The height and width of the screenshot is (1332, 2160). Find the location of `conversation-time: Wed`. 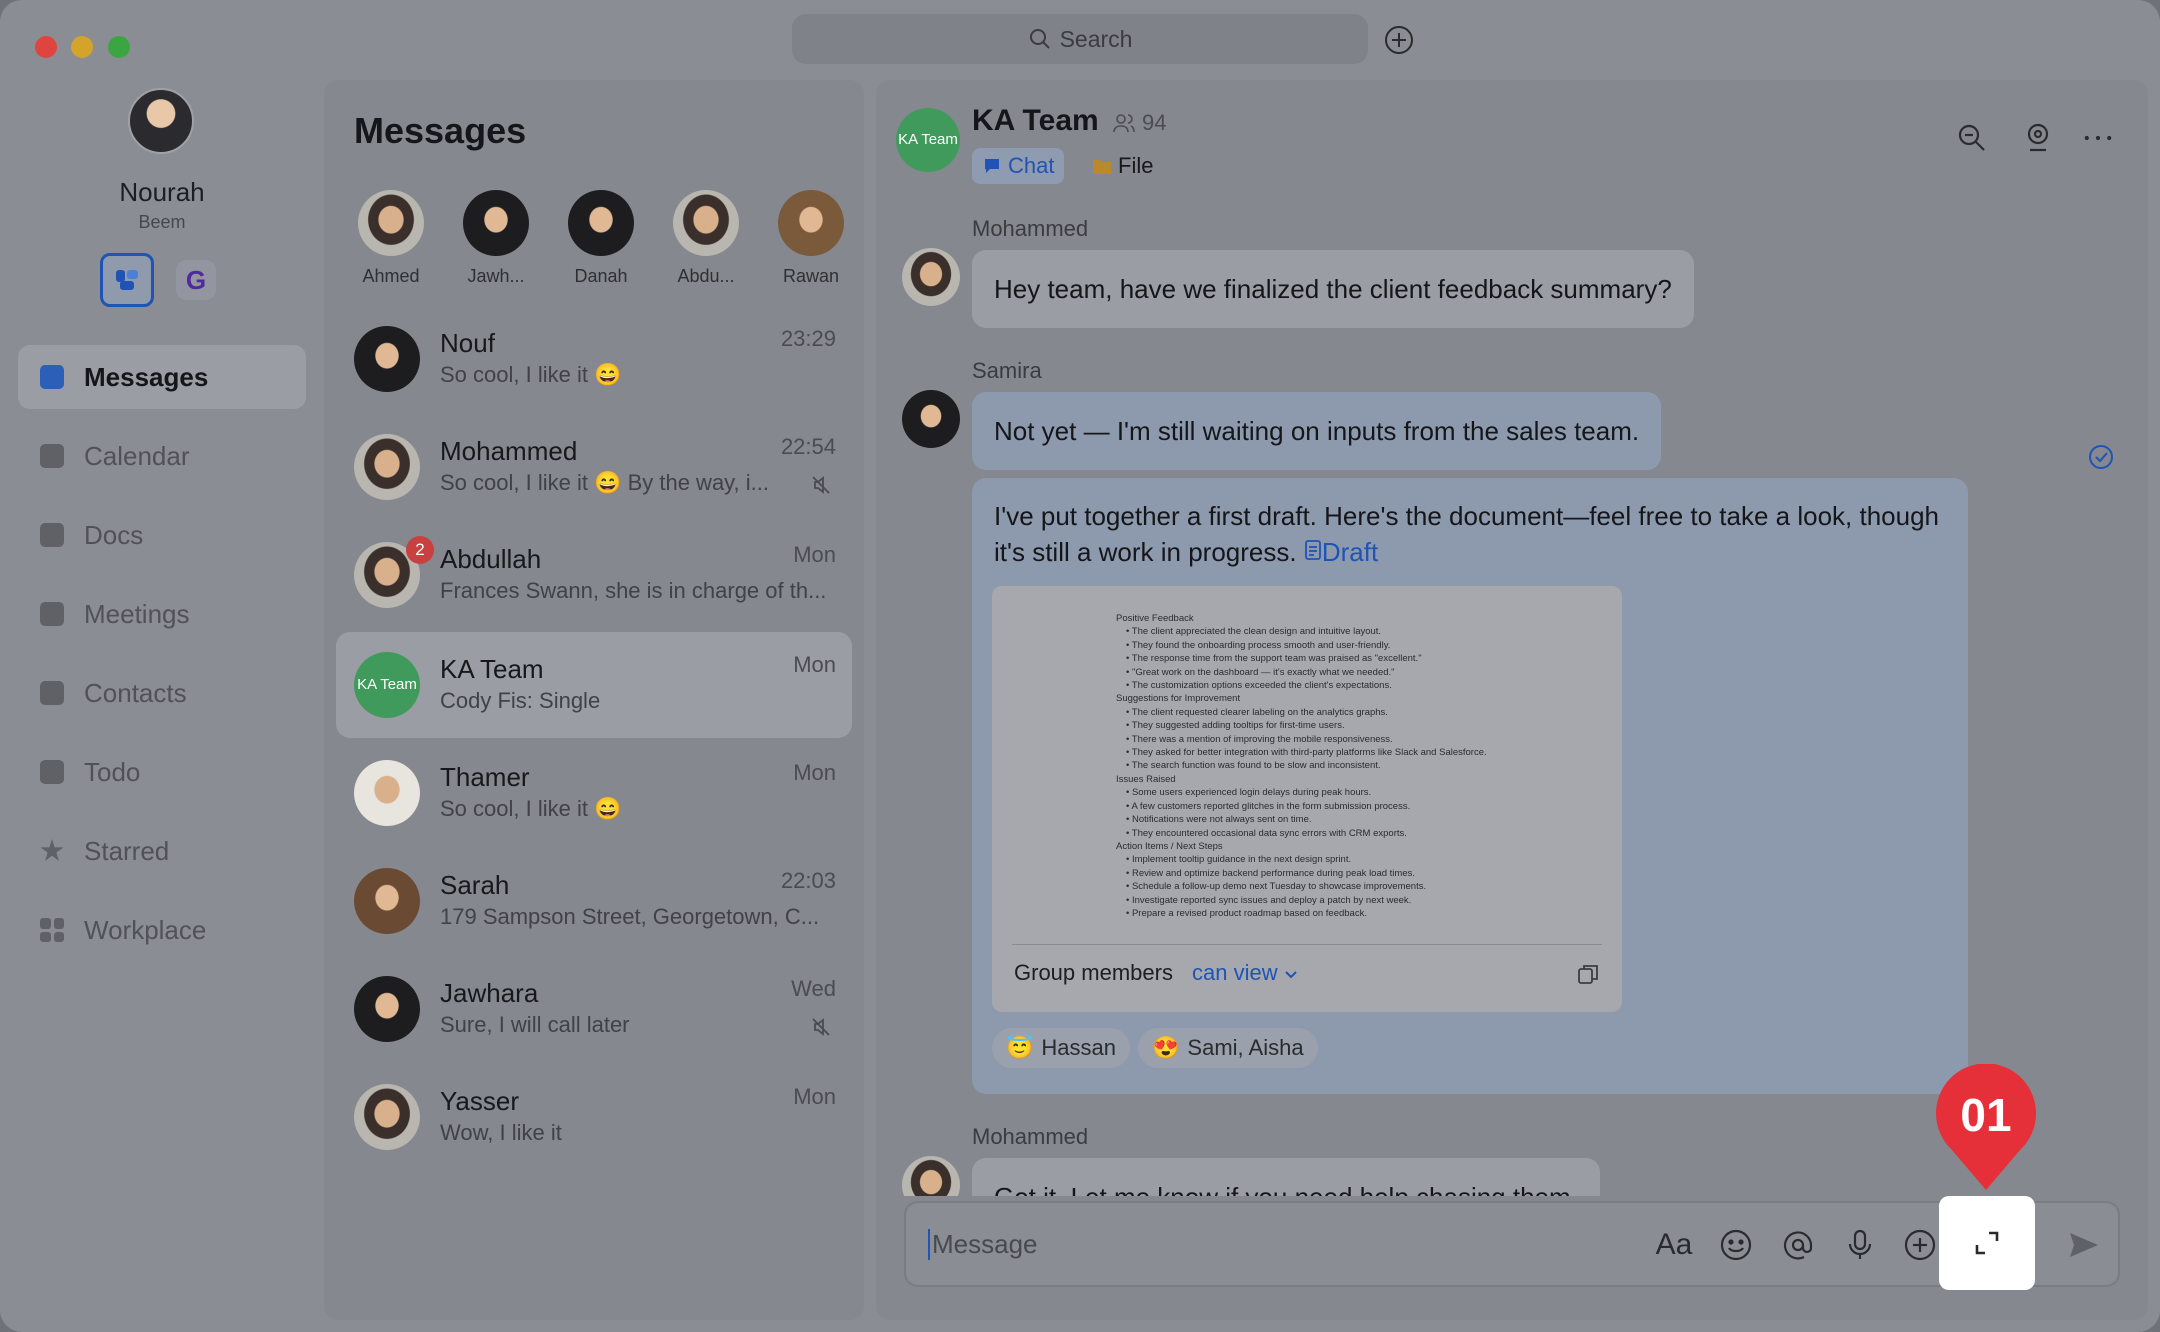

conversation-time: Wed is located at coordinates (813, 988).